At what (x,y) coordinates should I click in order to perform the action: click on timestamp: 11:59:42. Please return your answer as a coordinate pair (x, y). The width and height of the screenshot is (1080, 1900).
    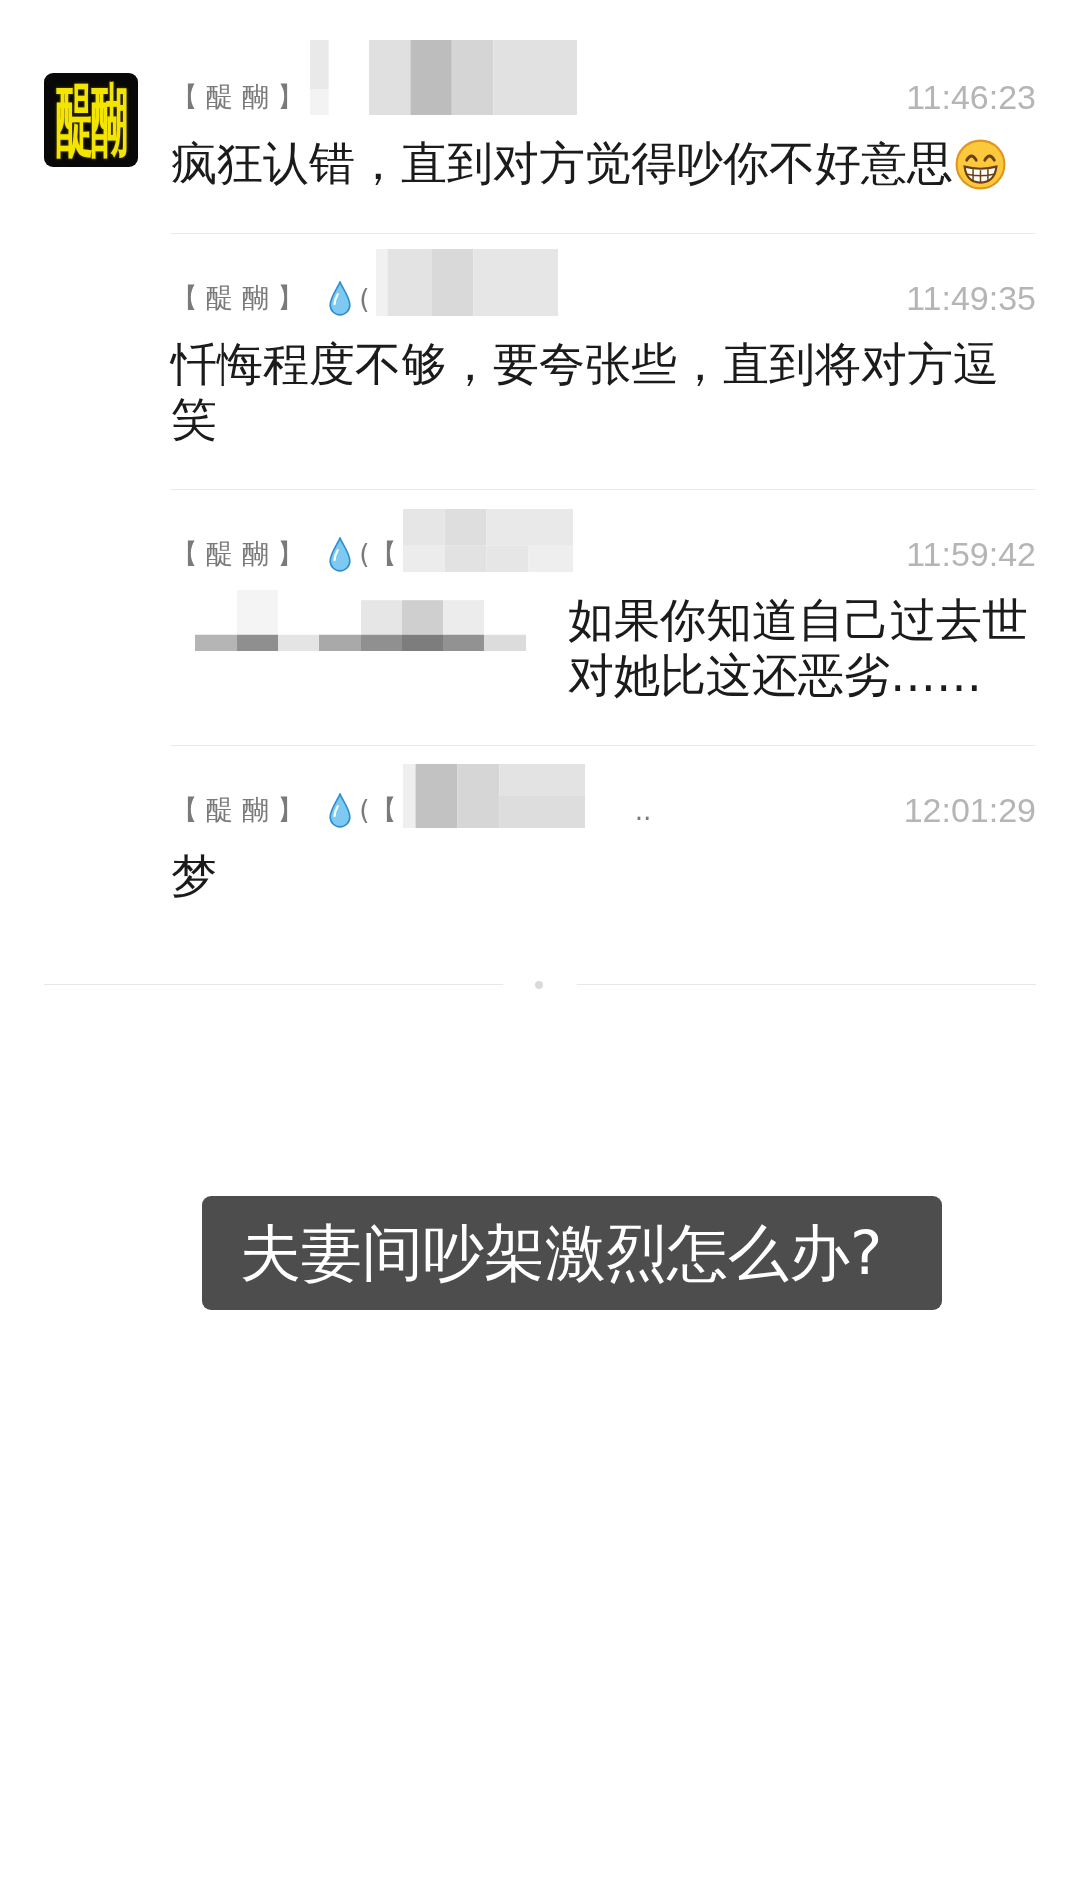
    Looking at the image, I should click on (971, 554).